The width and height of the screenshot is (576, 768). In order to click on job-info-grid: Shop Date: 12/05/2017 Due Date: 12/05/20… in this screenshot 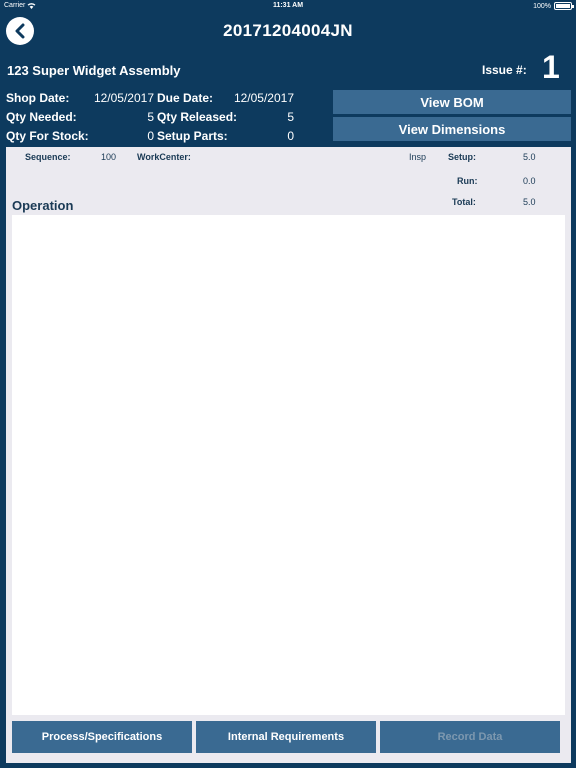, I will do `click(153, 119)`.